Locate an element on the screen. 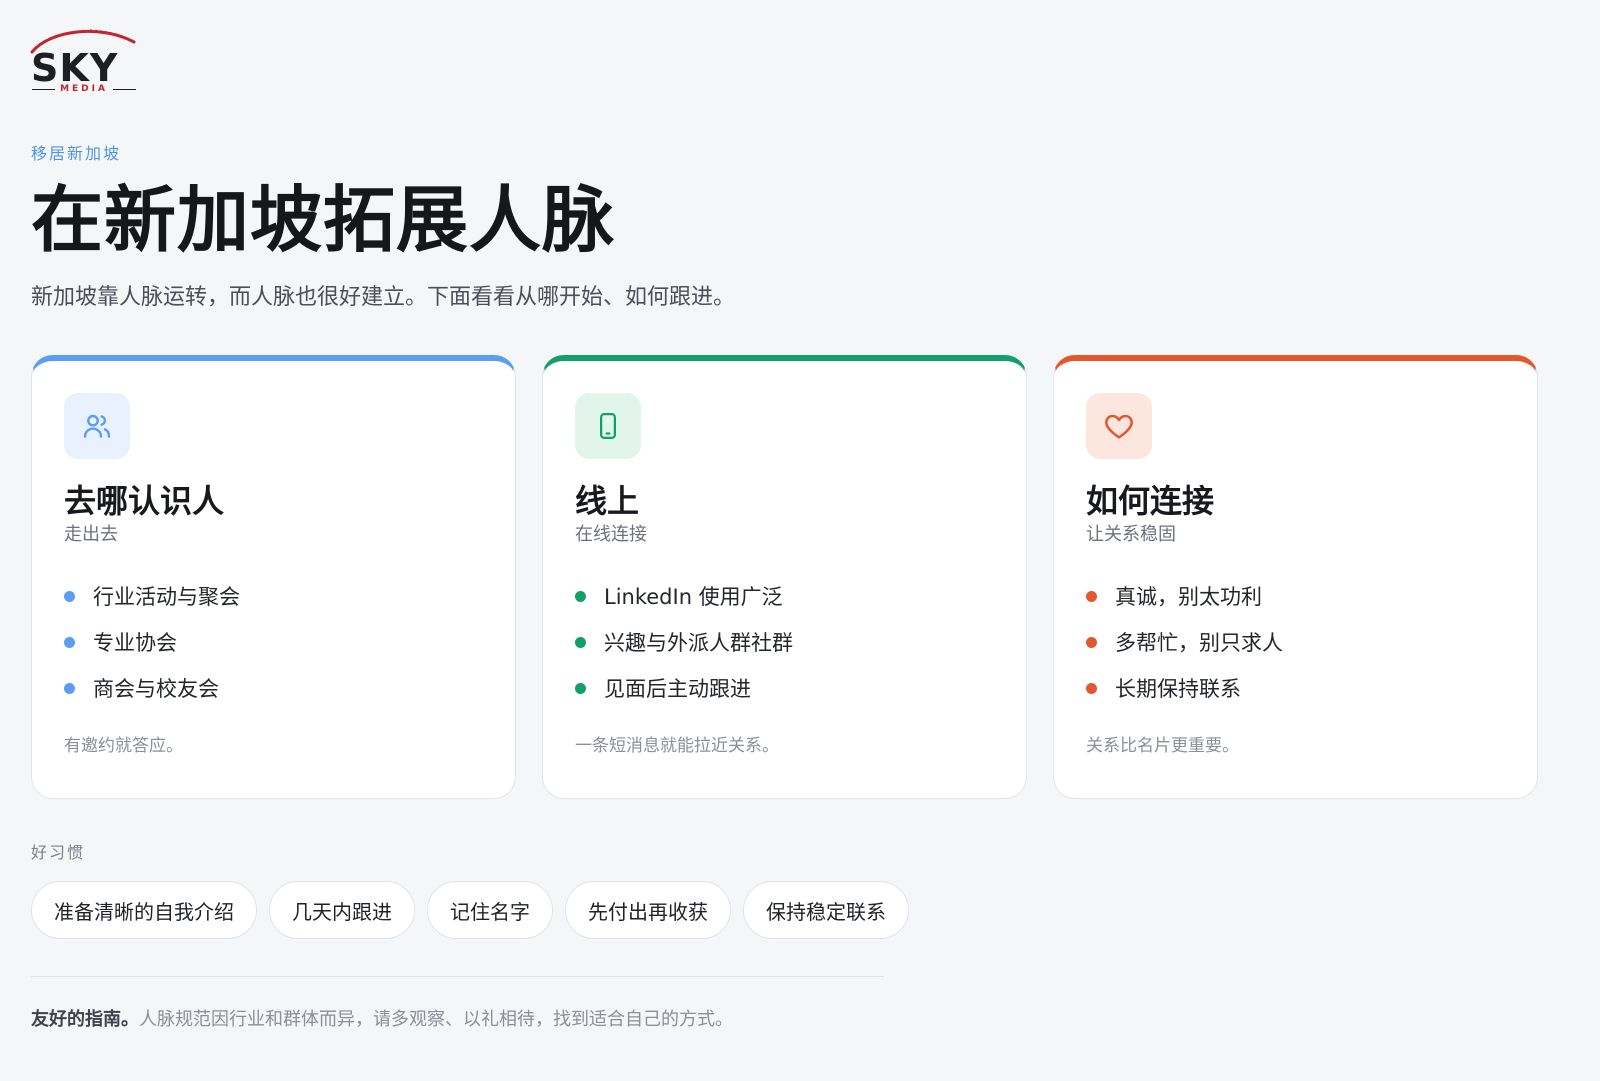 The image size is (1600, 1081). card-note: 有邀约就答应。 is located at coordinates (123, 746).